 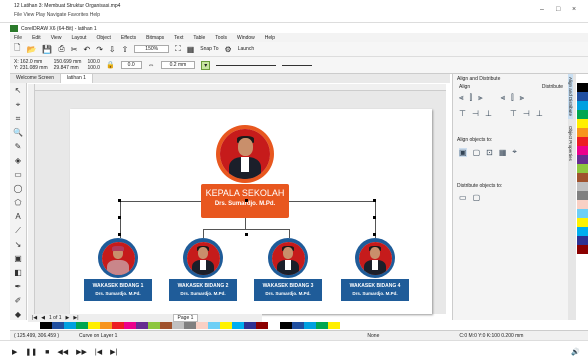 What do you see at coordinates (17, 49) in the screenshot?
I see `new-icon: 🗋` at bounding box center [17, 49].